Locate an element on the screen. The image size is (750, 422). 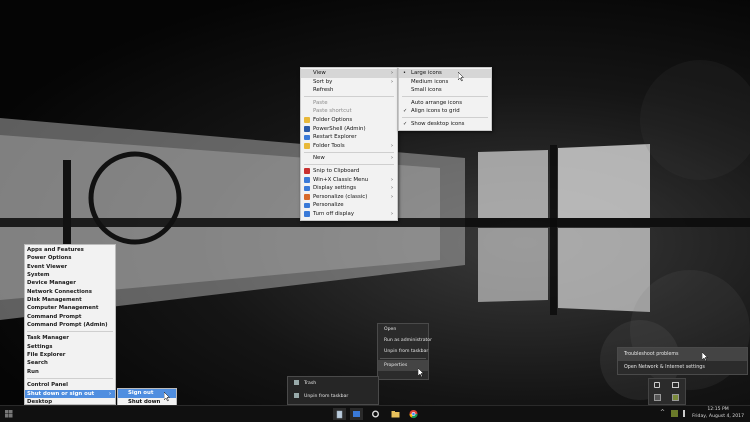
menu-item-win-x-classic-menu: Win+X Classic Menu › is located at coordinates (349, 180).